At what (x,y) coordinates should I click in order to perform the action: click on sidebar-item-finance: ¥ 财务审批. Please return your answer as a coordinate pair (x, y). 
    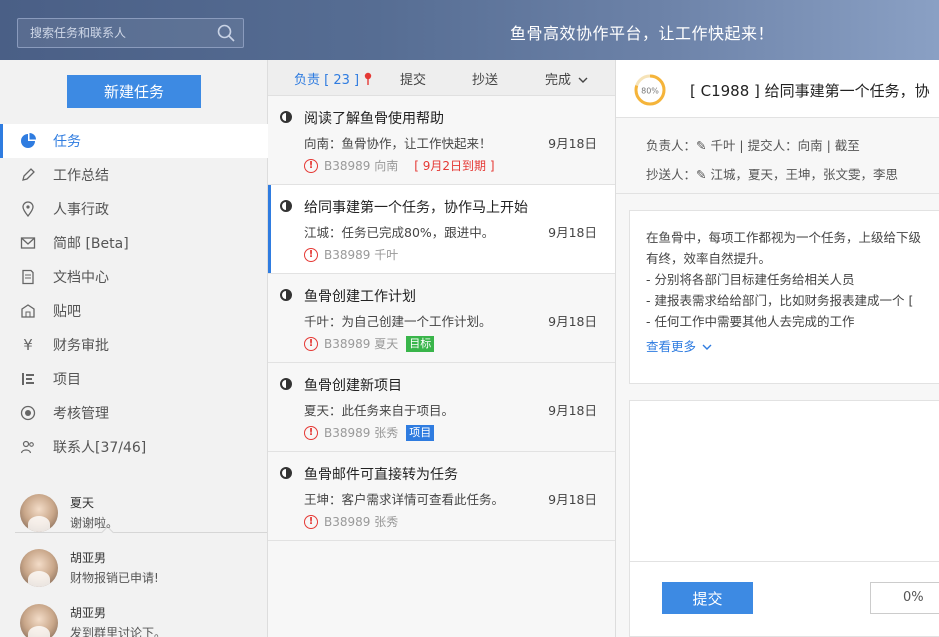
    Looking at the image, I should click on (134, 345).